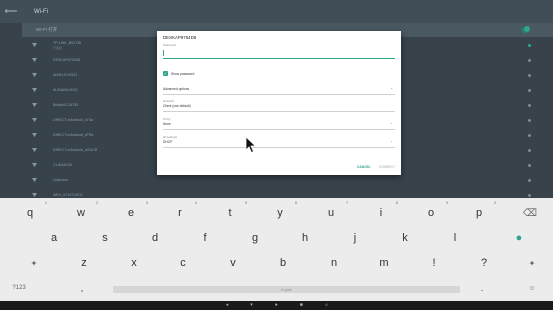 Image resolution: width=553 pixels, height=310 pixels. Describe the element at coordinates (169, 101) in the screenshot. I see `network-label: Network` at that location.